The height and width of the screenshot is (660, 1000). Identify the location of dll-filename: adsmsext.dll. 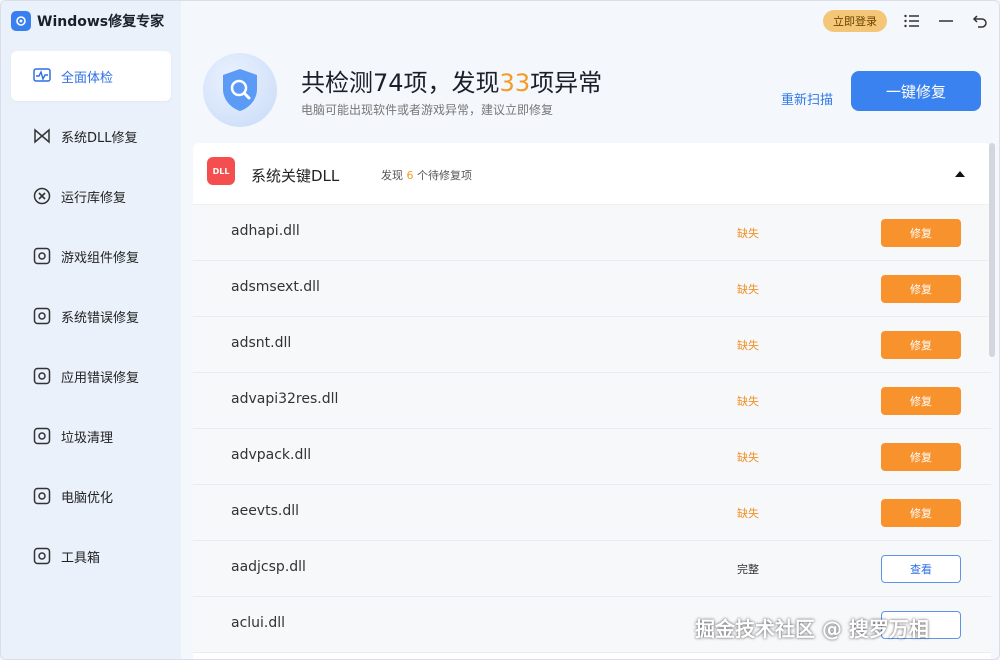
(275, 287).